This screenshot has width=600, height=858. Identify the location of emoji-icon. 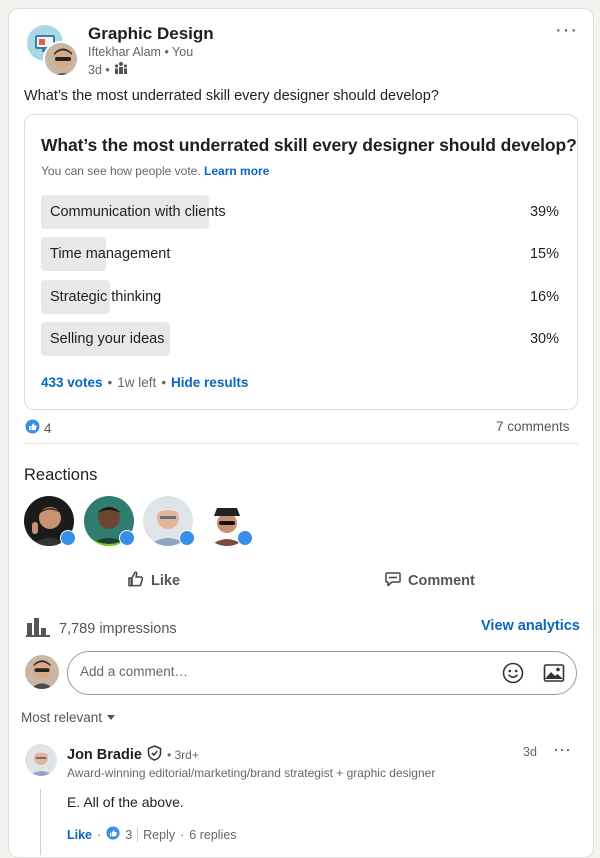
(513, 675).